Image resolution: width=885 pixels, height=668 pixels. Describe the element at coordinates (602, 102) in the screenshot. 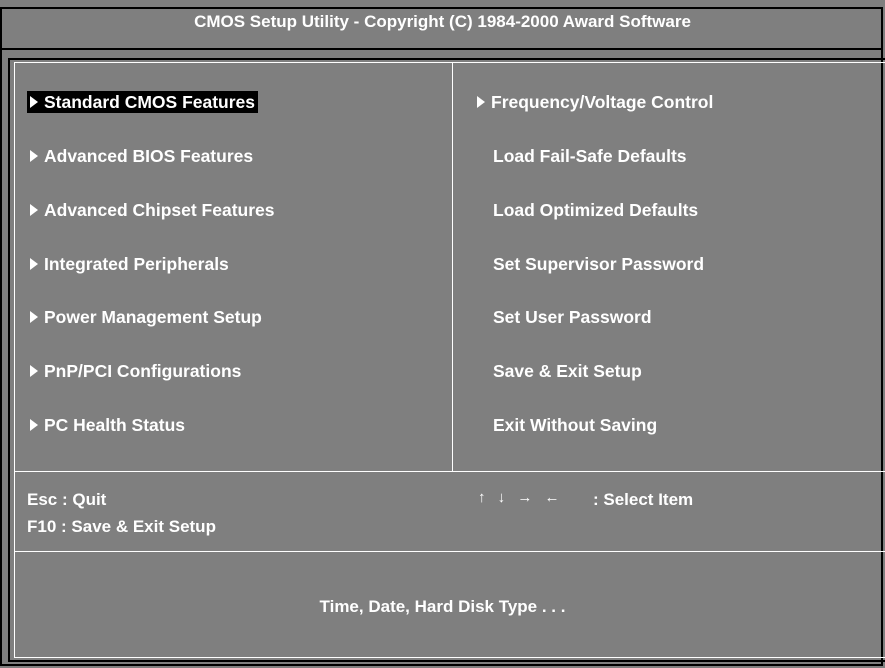

I see `menu-item-label: Frequency/Voltage Control` at that location.